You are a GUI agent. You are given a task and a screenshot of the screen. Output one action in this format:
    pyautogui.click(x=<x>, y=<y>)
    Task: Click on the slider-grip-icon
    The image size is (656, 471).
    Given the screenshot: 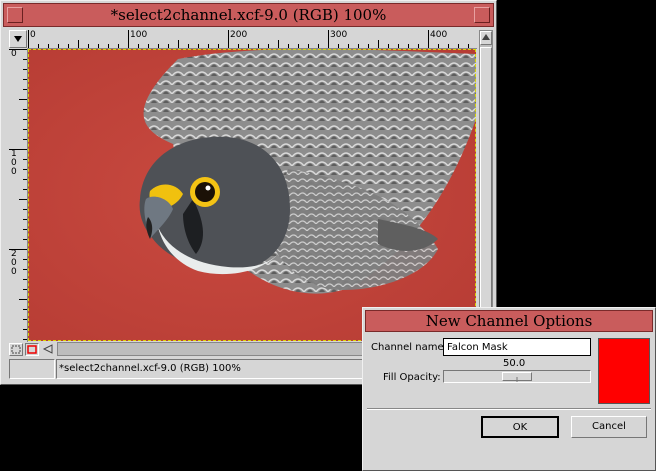 What is the action you would take?
    pyautogui.click(x=517, y=379)
    